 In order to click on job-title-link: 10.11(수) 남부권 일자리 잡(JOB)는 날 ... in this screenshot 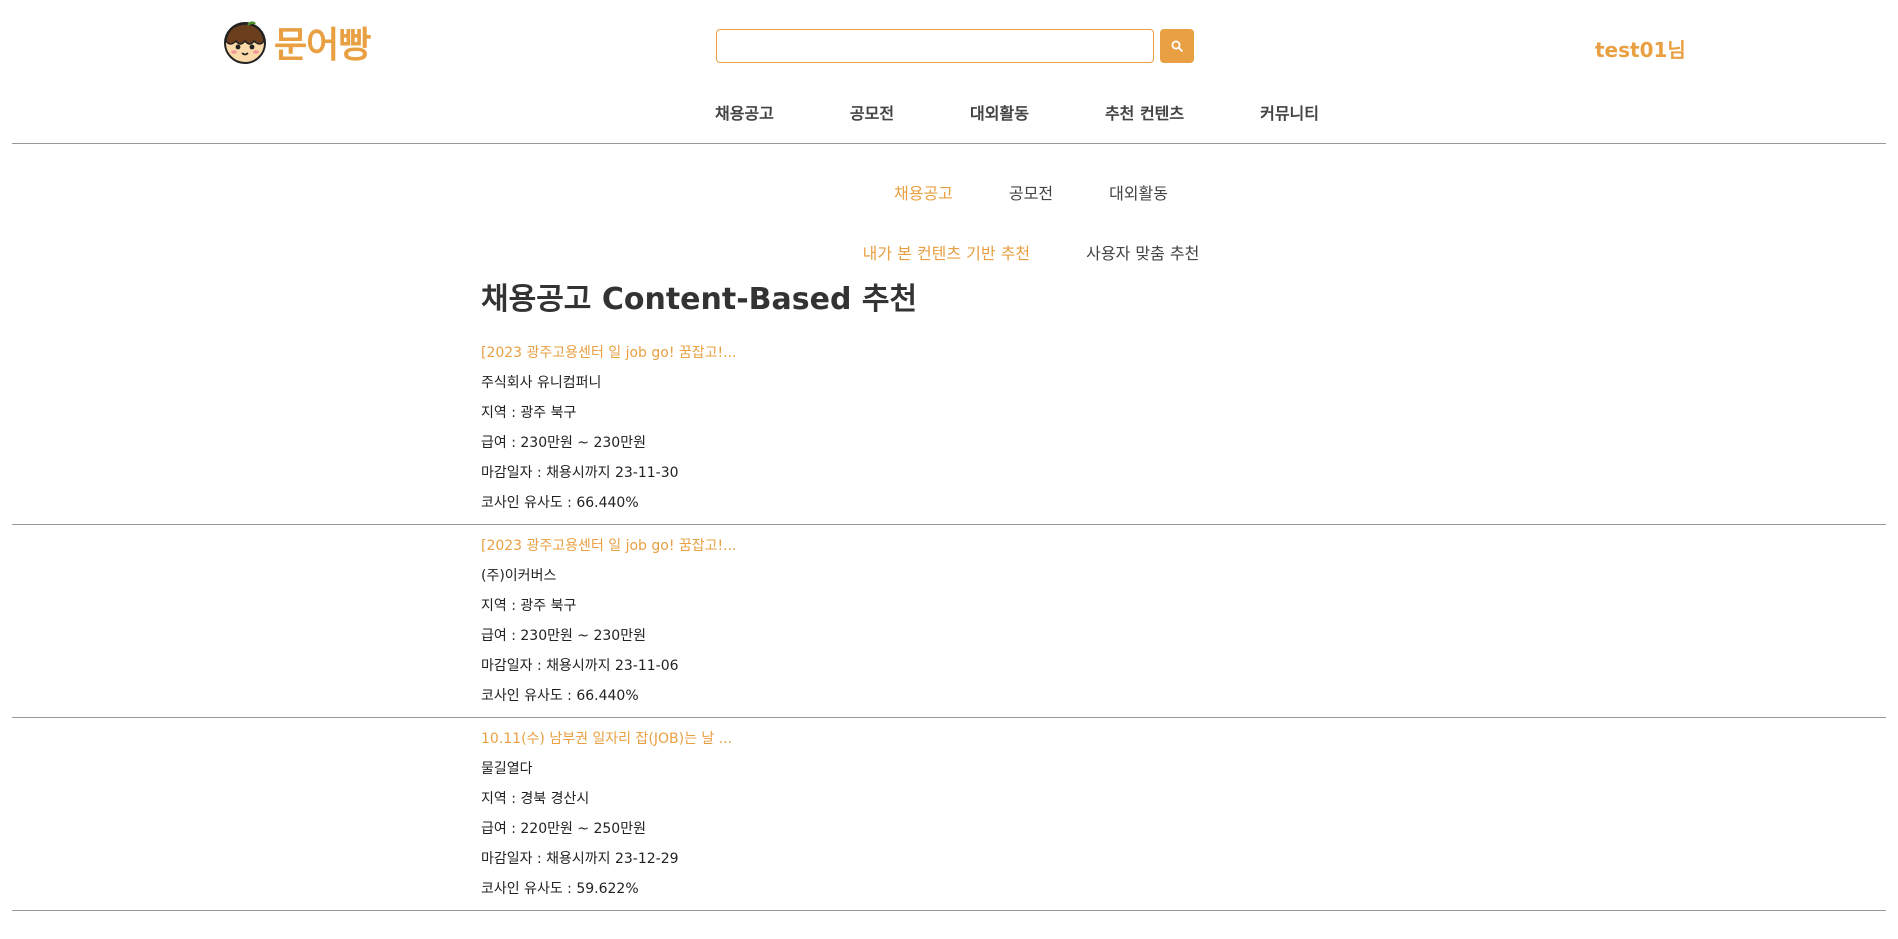, I will do `click(606, 739)`.